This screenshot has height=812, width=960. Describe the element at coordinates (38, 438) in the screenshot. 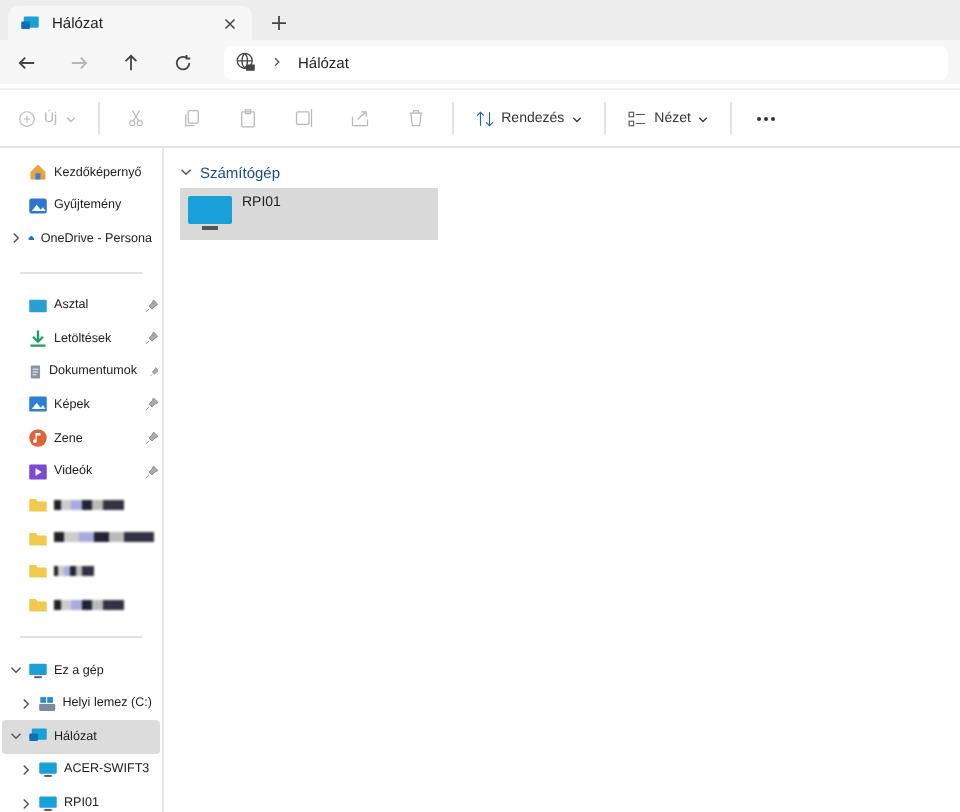

I see `music-icon` at that location.